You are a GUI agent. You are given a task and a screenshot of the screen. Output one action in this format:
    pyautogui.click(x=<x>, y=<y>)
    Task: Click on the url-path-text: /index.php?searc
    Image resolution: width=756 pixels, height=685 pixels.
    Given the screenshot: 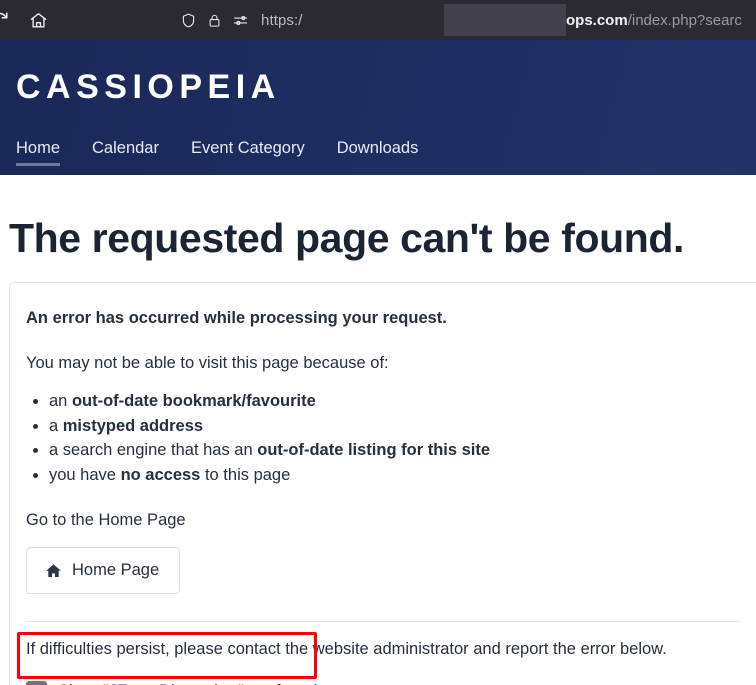 What is the action you would take?
    pyautogui.click(x=684, y=20)
    